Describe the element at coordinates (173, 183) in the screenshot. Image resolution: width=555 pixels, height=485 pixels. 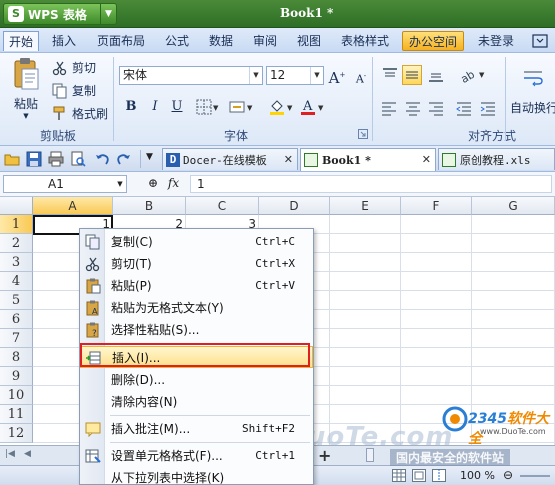
I see `insert-function-icon: fx` at that location.